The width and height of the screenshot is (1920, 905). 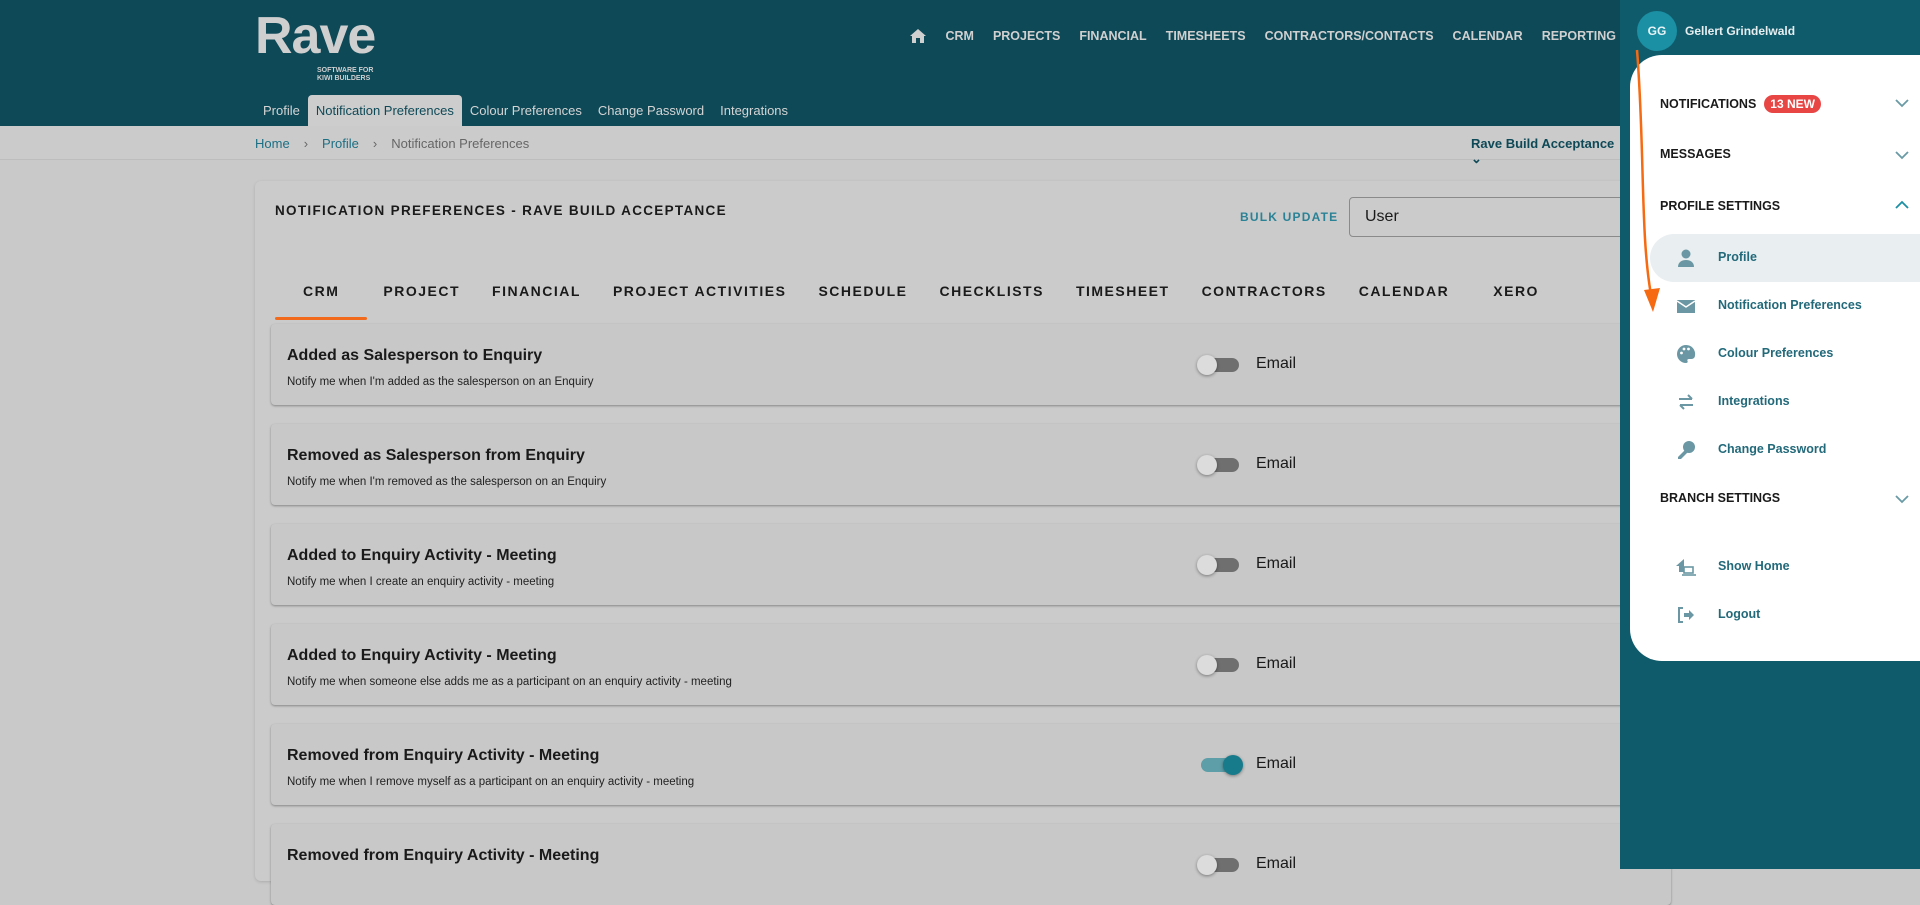 I want to click on subtab-colour-preferences: Colour Preferences, so click(x=526, y=110).